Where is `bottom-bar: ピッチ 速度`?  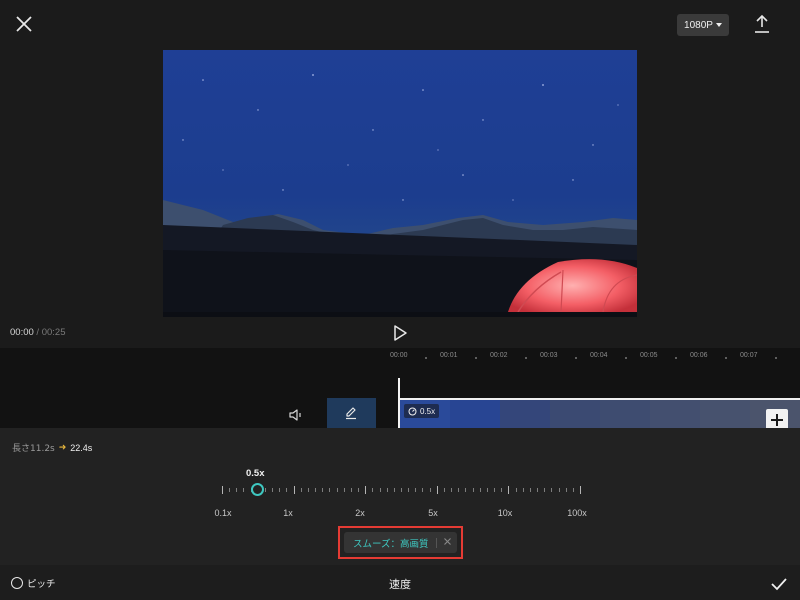 bottom-bar: ピッチ 速度 is located at coordinates (400, 582).